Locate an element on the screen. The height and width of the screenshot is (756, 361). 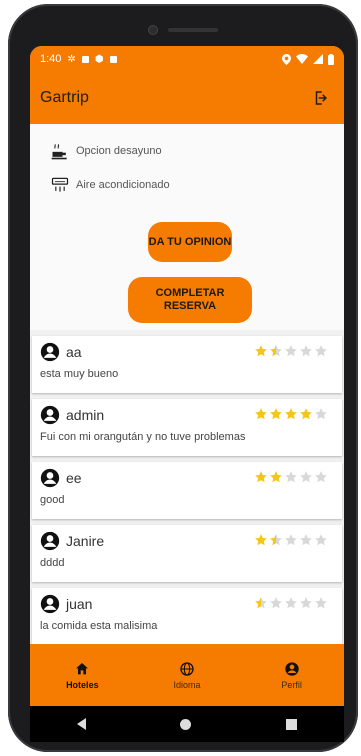
review-user-name: aa is located at coordinates (74, 352).